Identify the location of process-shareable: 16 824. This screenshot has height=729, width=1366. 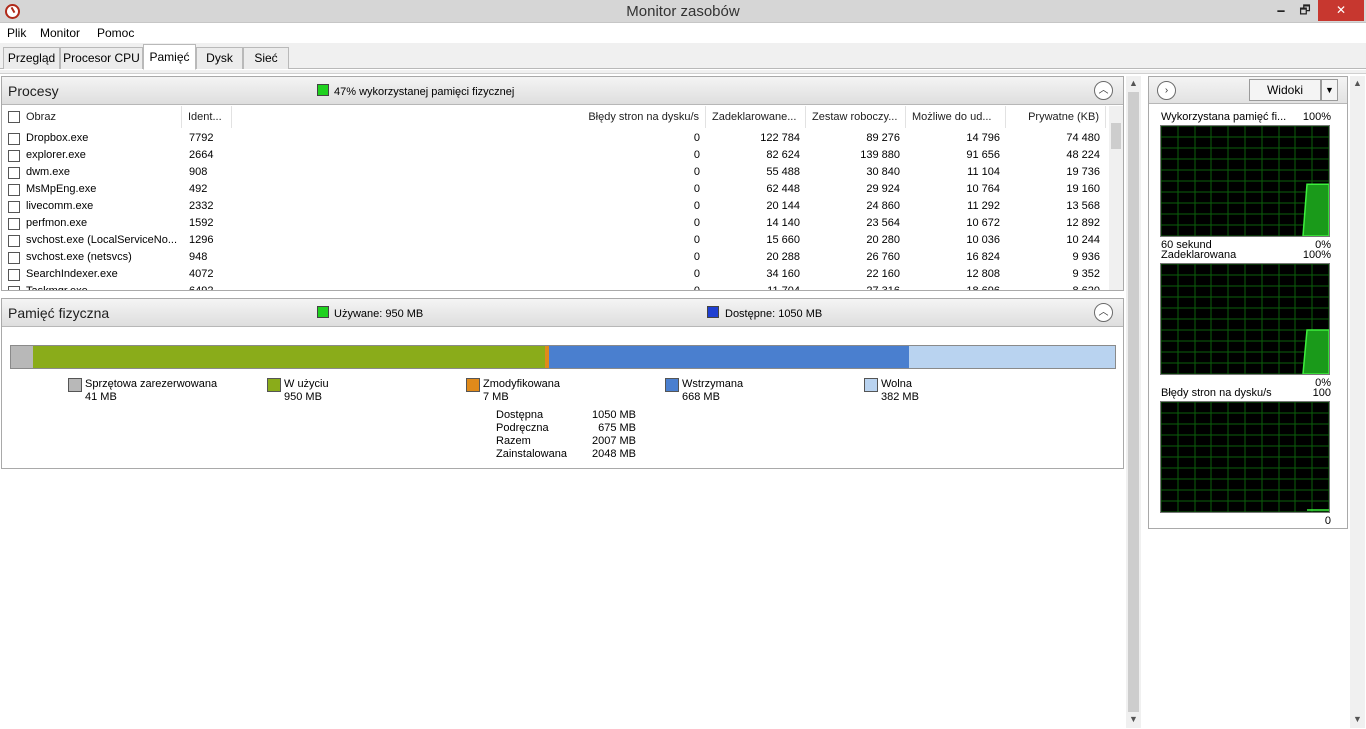
(983, 257).